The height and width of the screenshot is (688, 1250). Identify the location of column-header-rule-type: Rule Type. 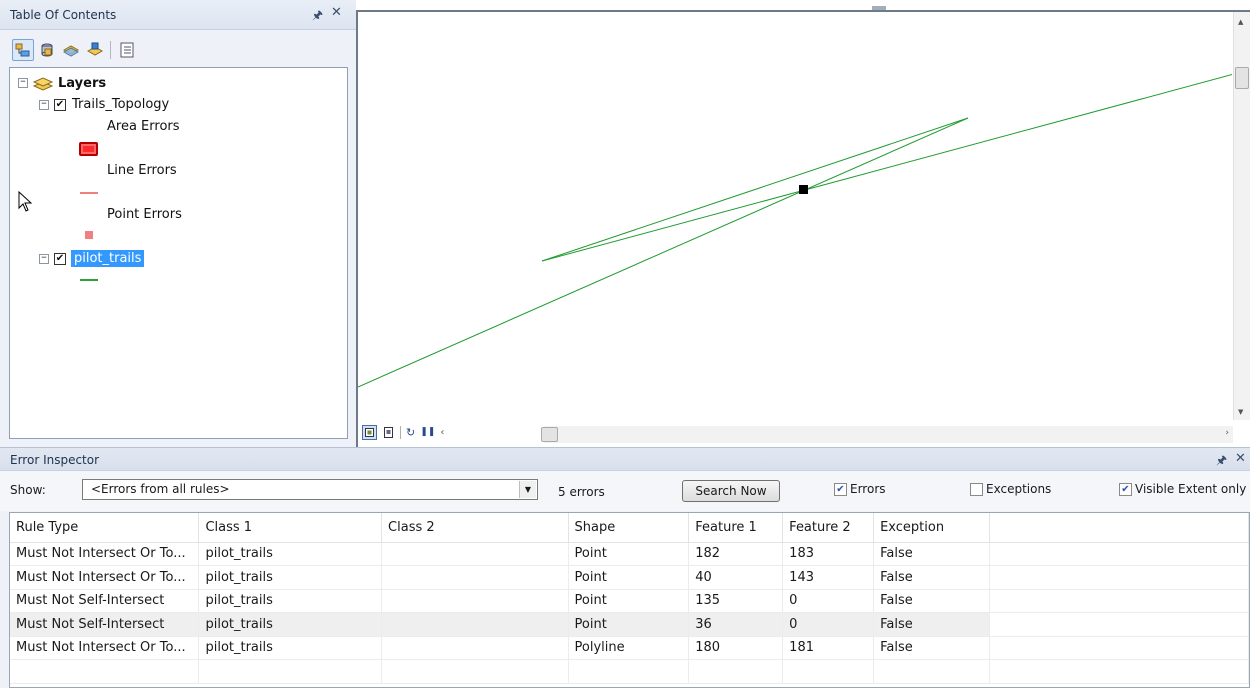
(105, 528).